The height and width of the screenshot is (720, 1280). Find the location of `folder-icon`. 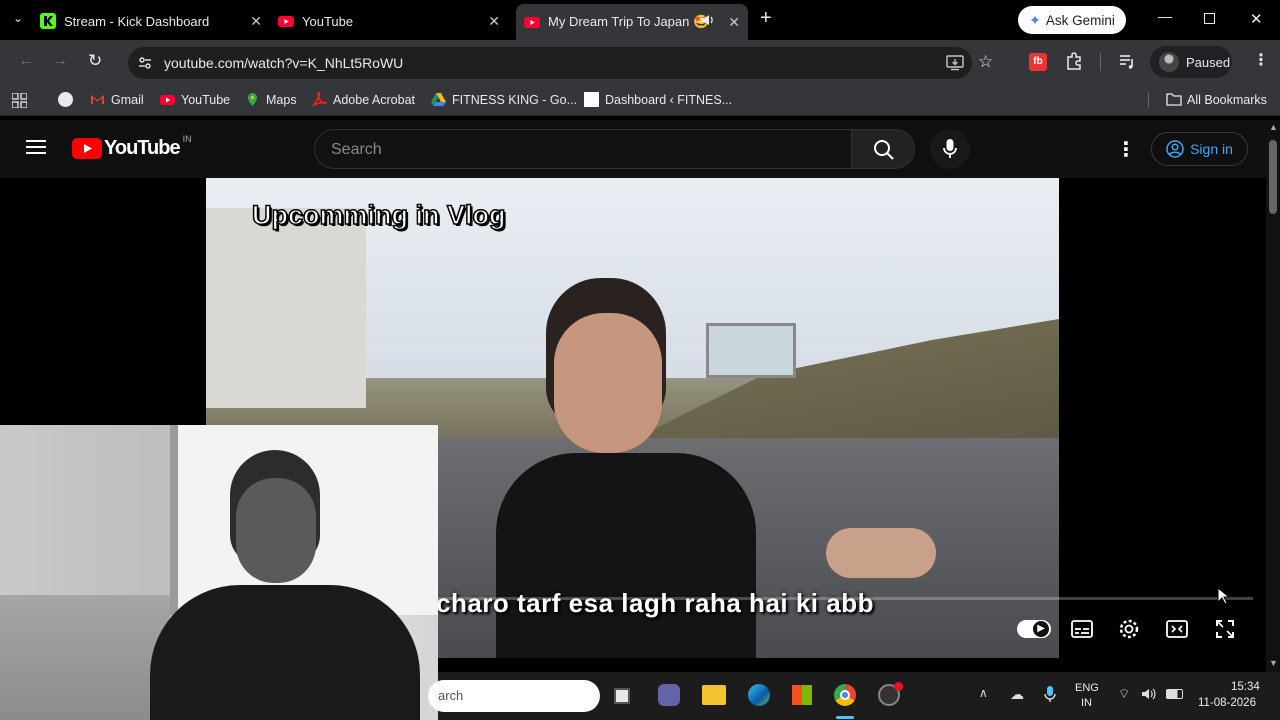

folder-icon is located at coordinates (1174, 99).